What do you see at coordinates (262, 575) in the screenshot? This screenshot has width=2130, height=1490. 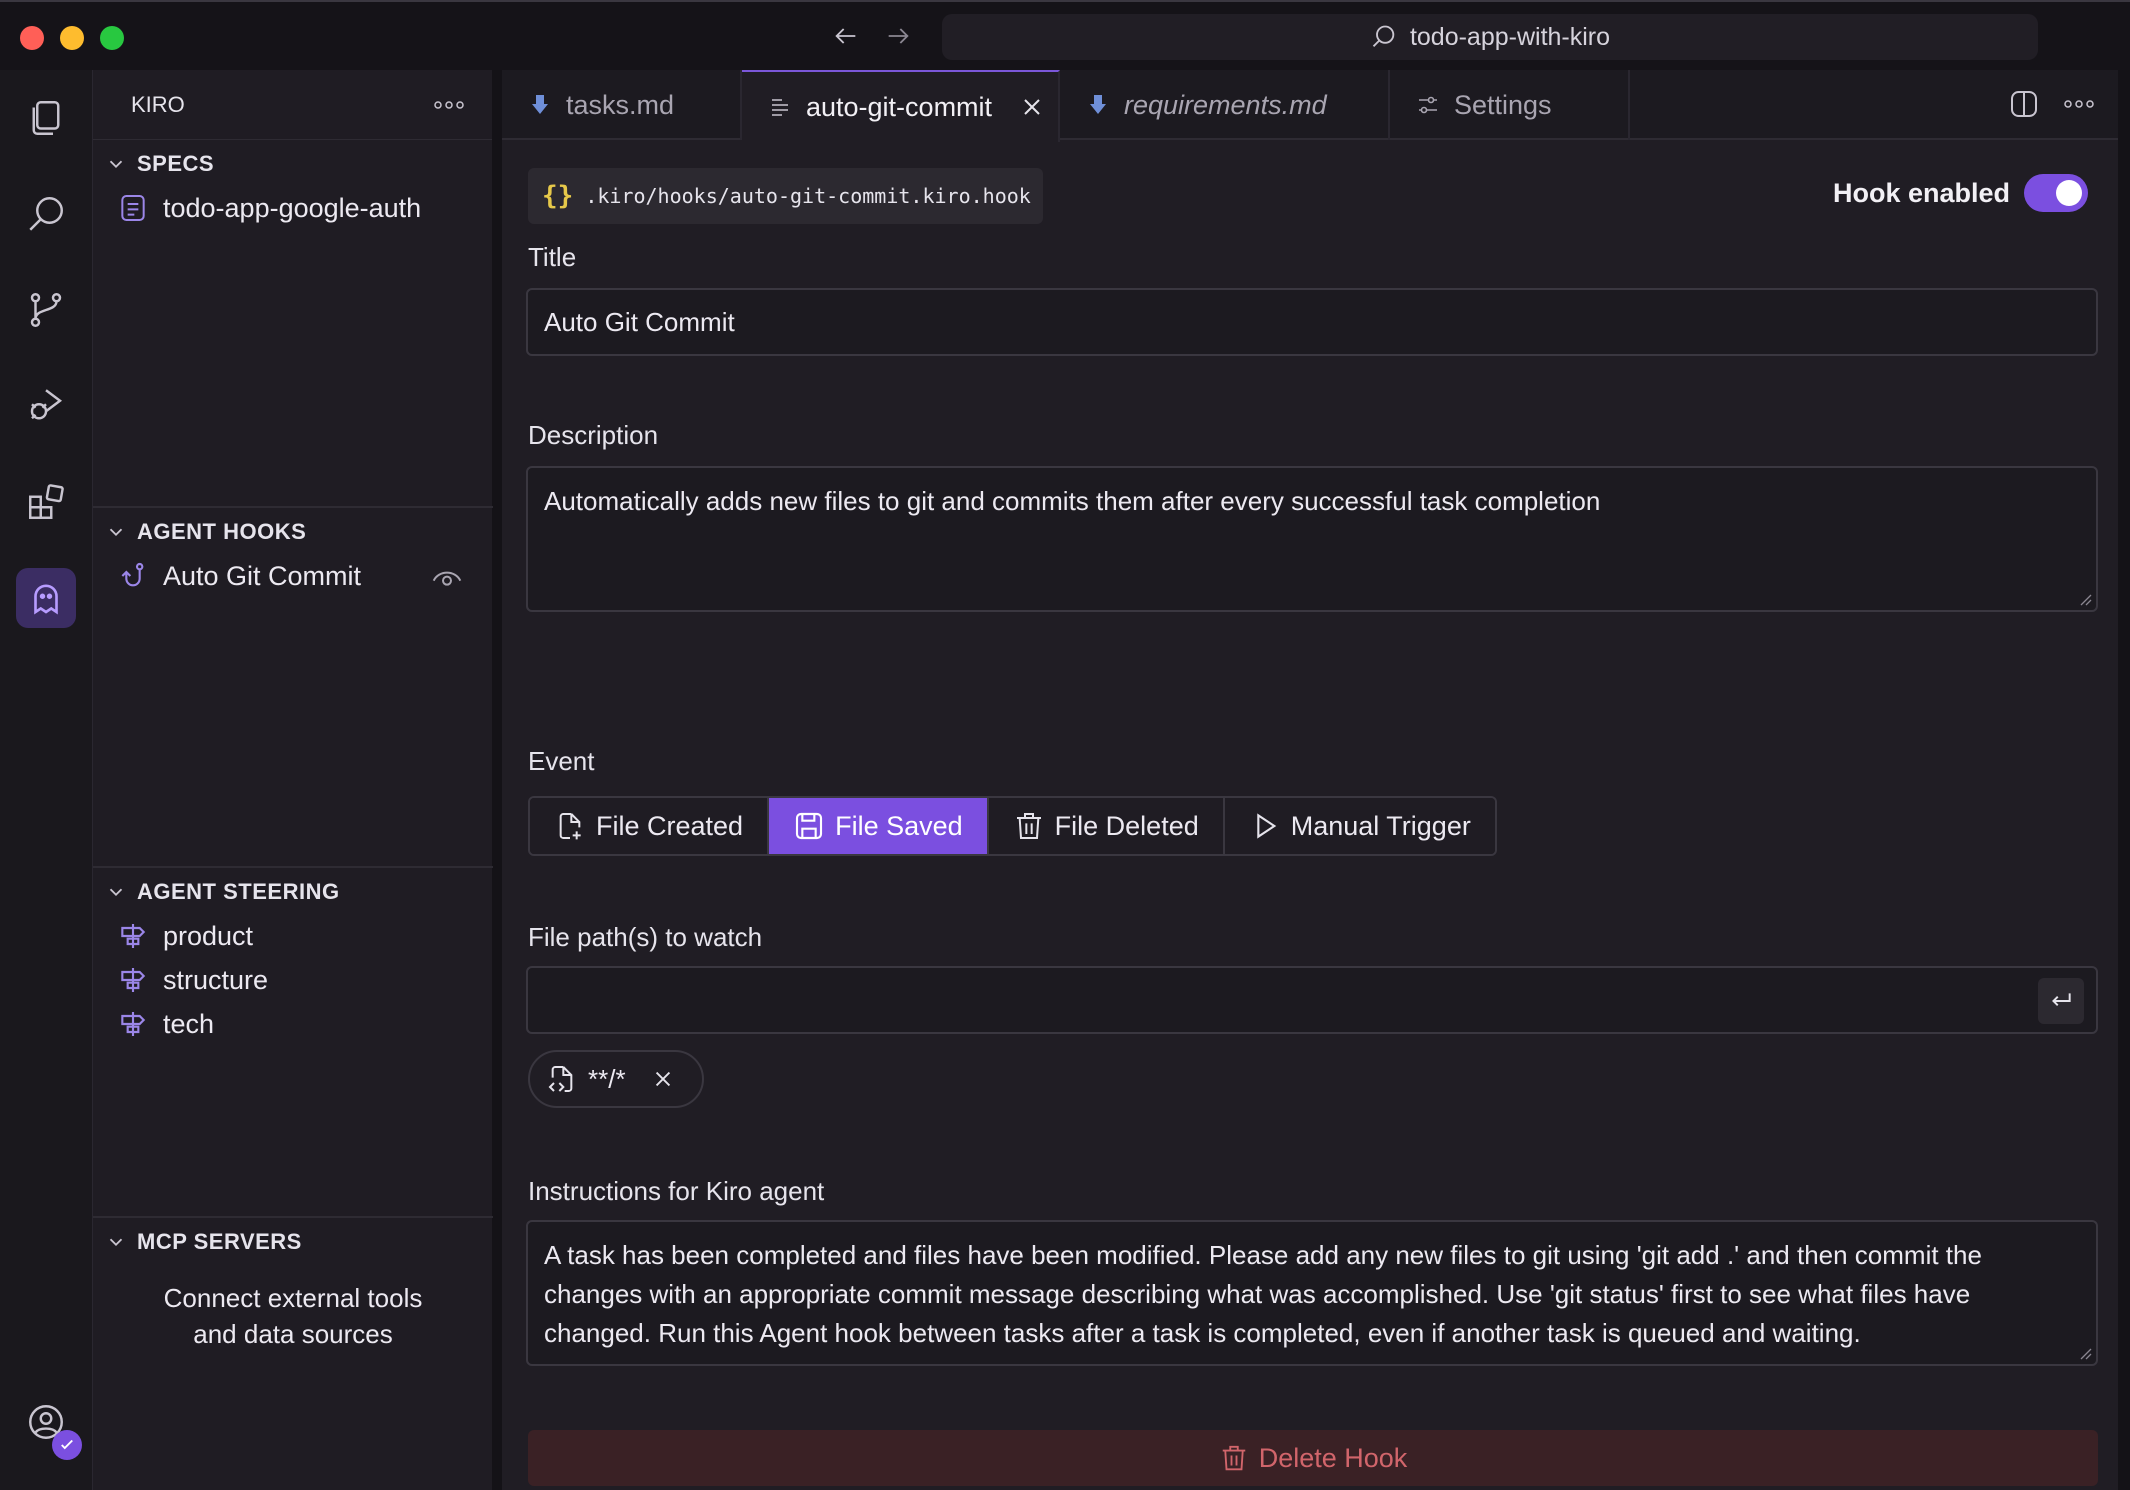 I see `hook-item-label: Auto Git Commit` at bounding box center [262, 575].